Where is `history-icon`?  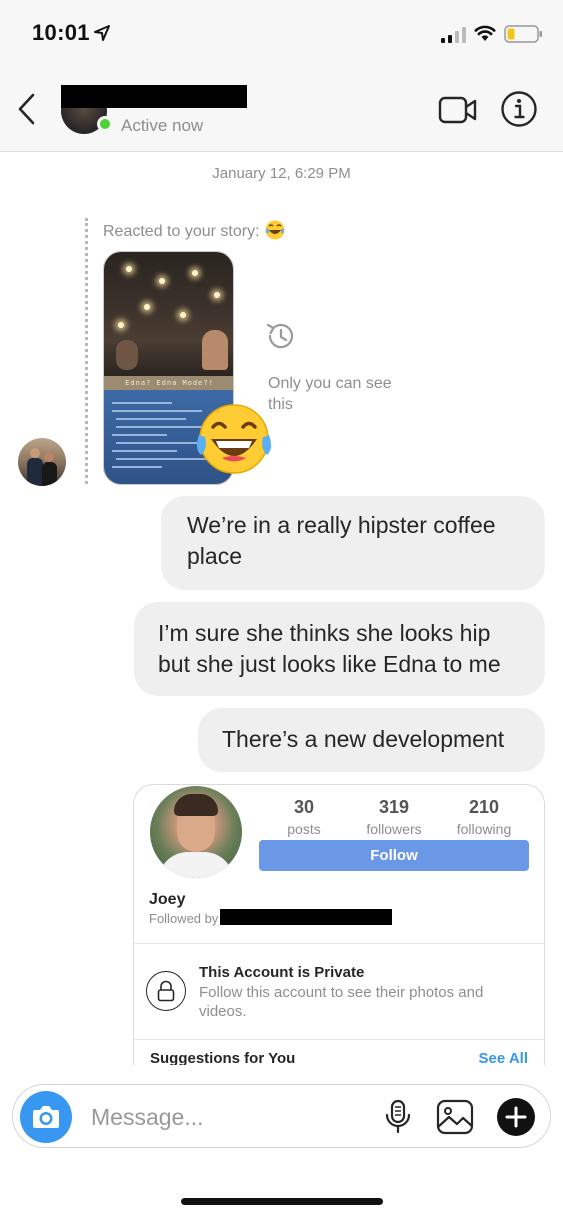
history-icon is located at coordinates (280, 336).